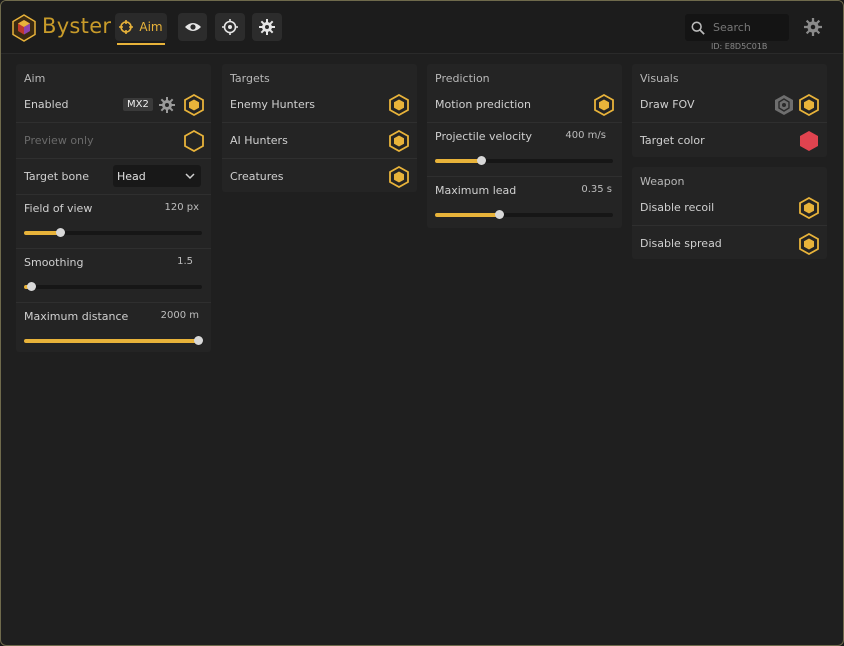  I want to click on target-icon, so click(230, 27).